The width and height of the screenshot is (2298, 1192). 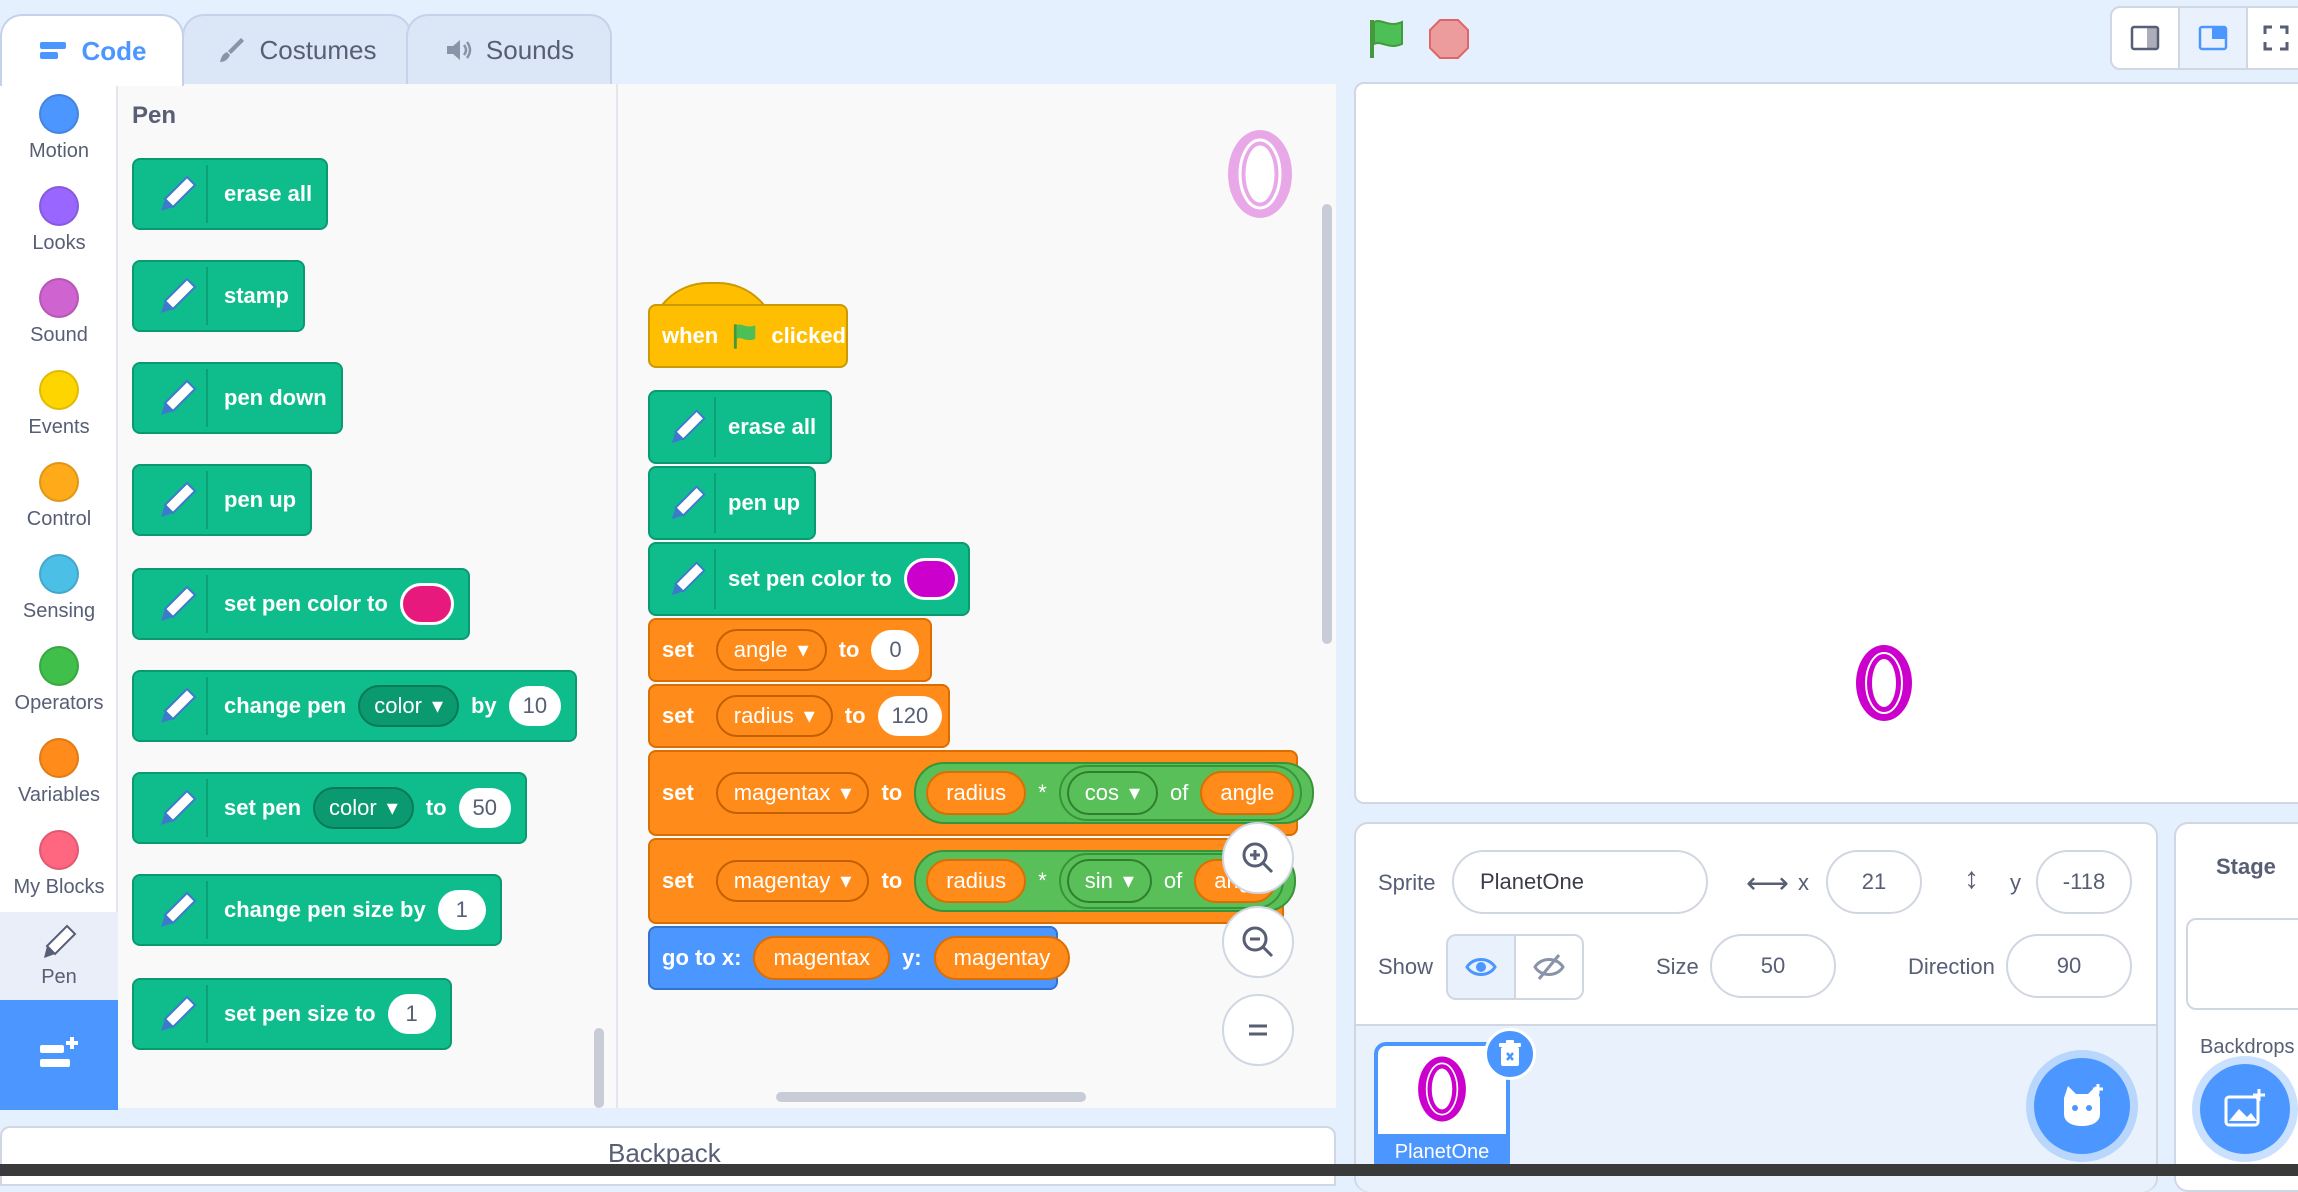 I want to click on category-events: Events, so click(x=59, y=406).